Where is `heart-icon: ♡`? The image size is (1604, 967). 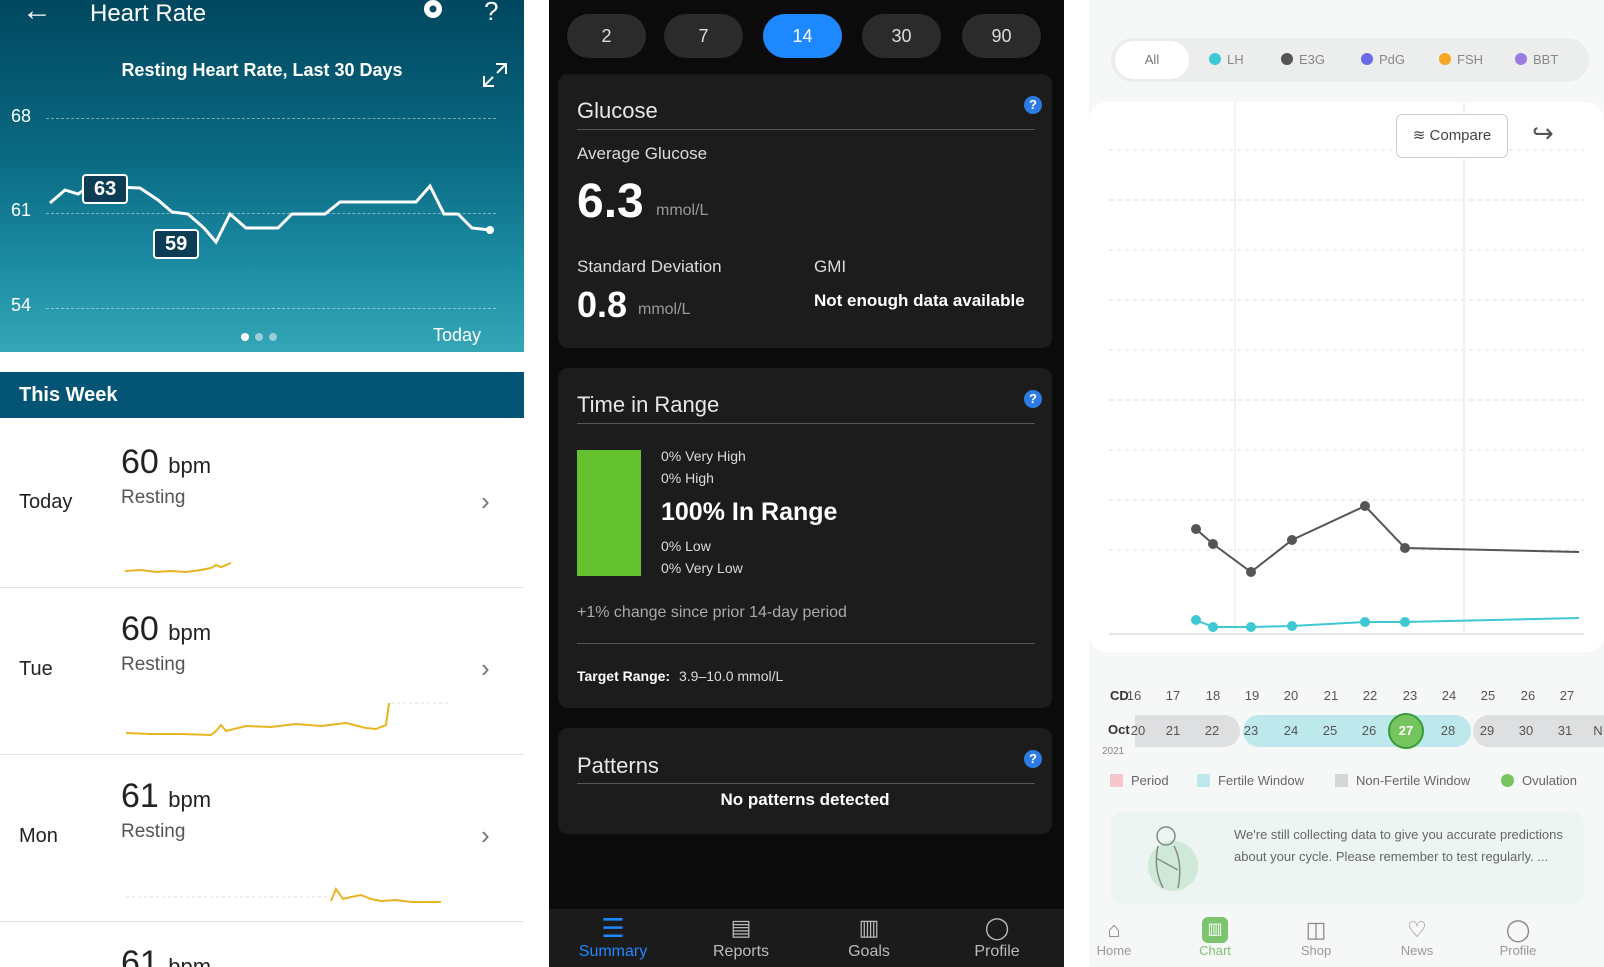
heart-icon: ♡ is located at coordinates (1417, 929).